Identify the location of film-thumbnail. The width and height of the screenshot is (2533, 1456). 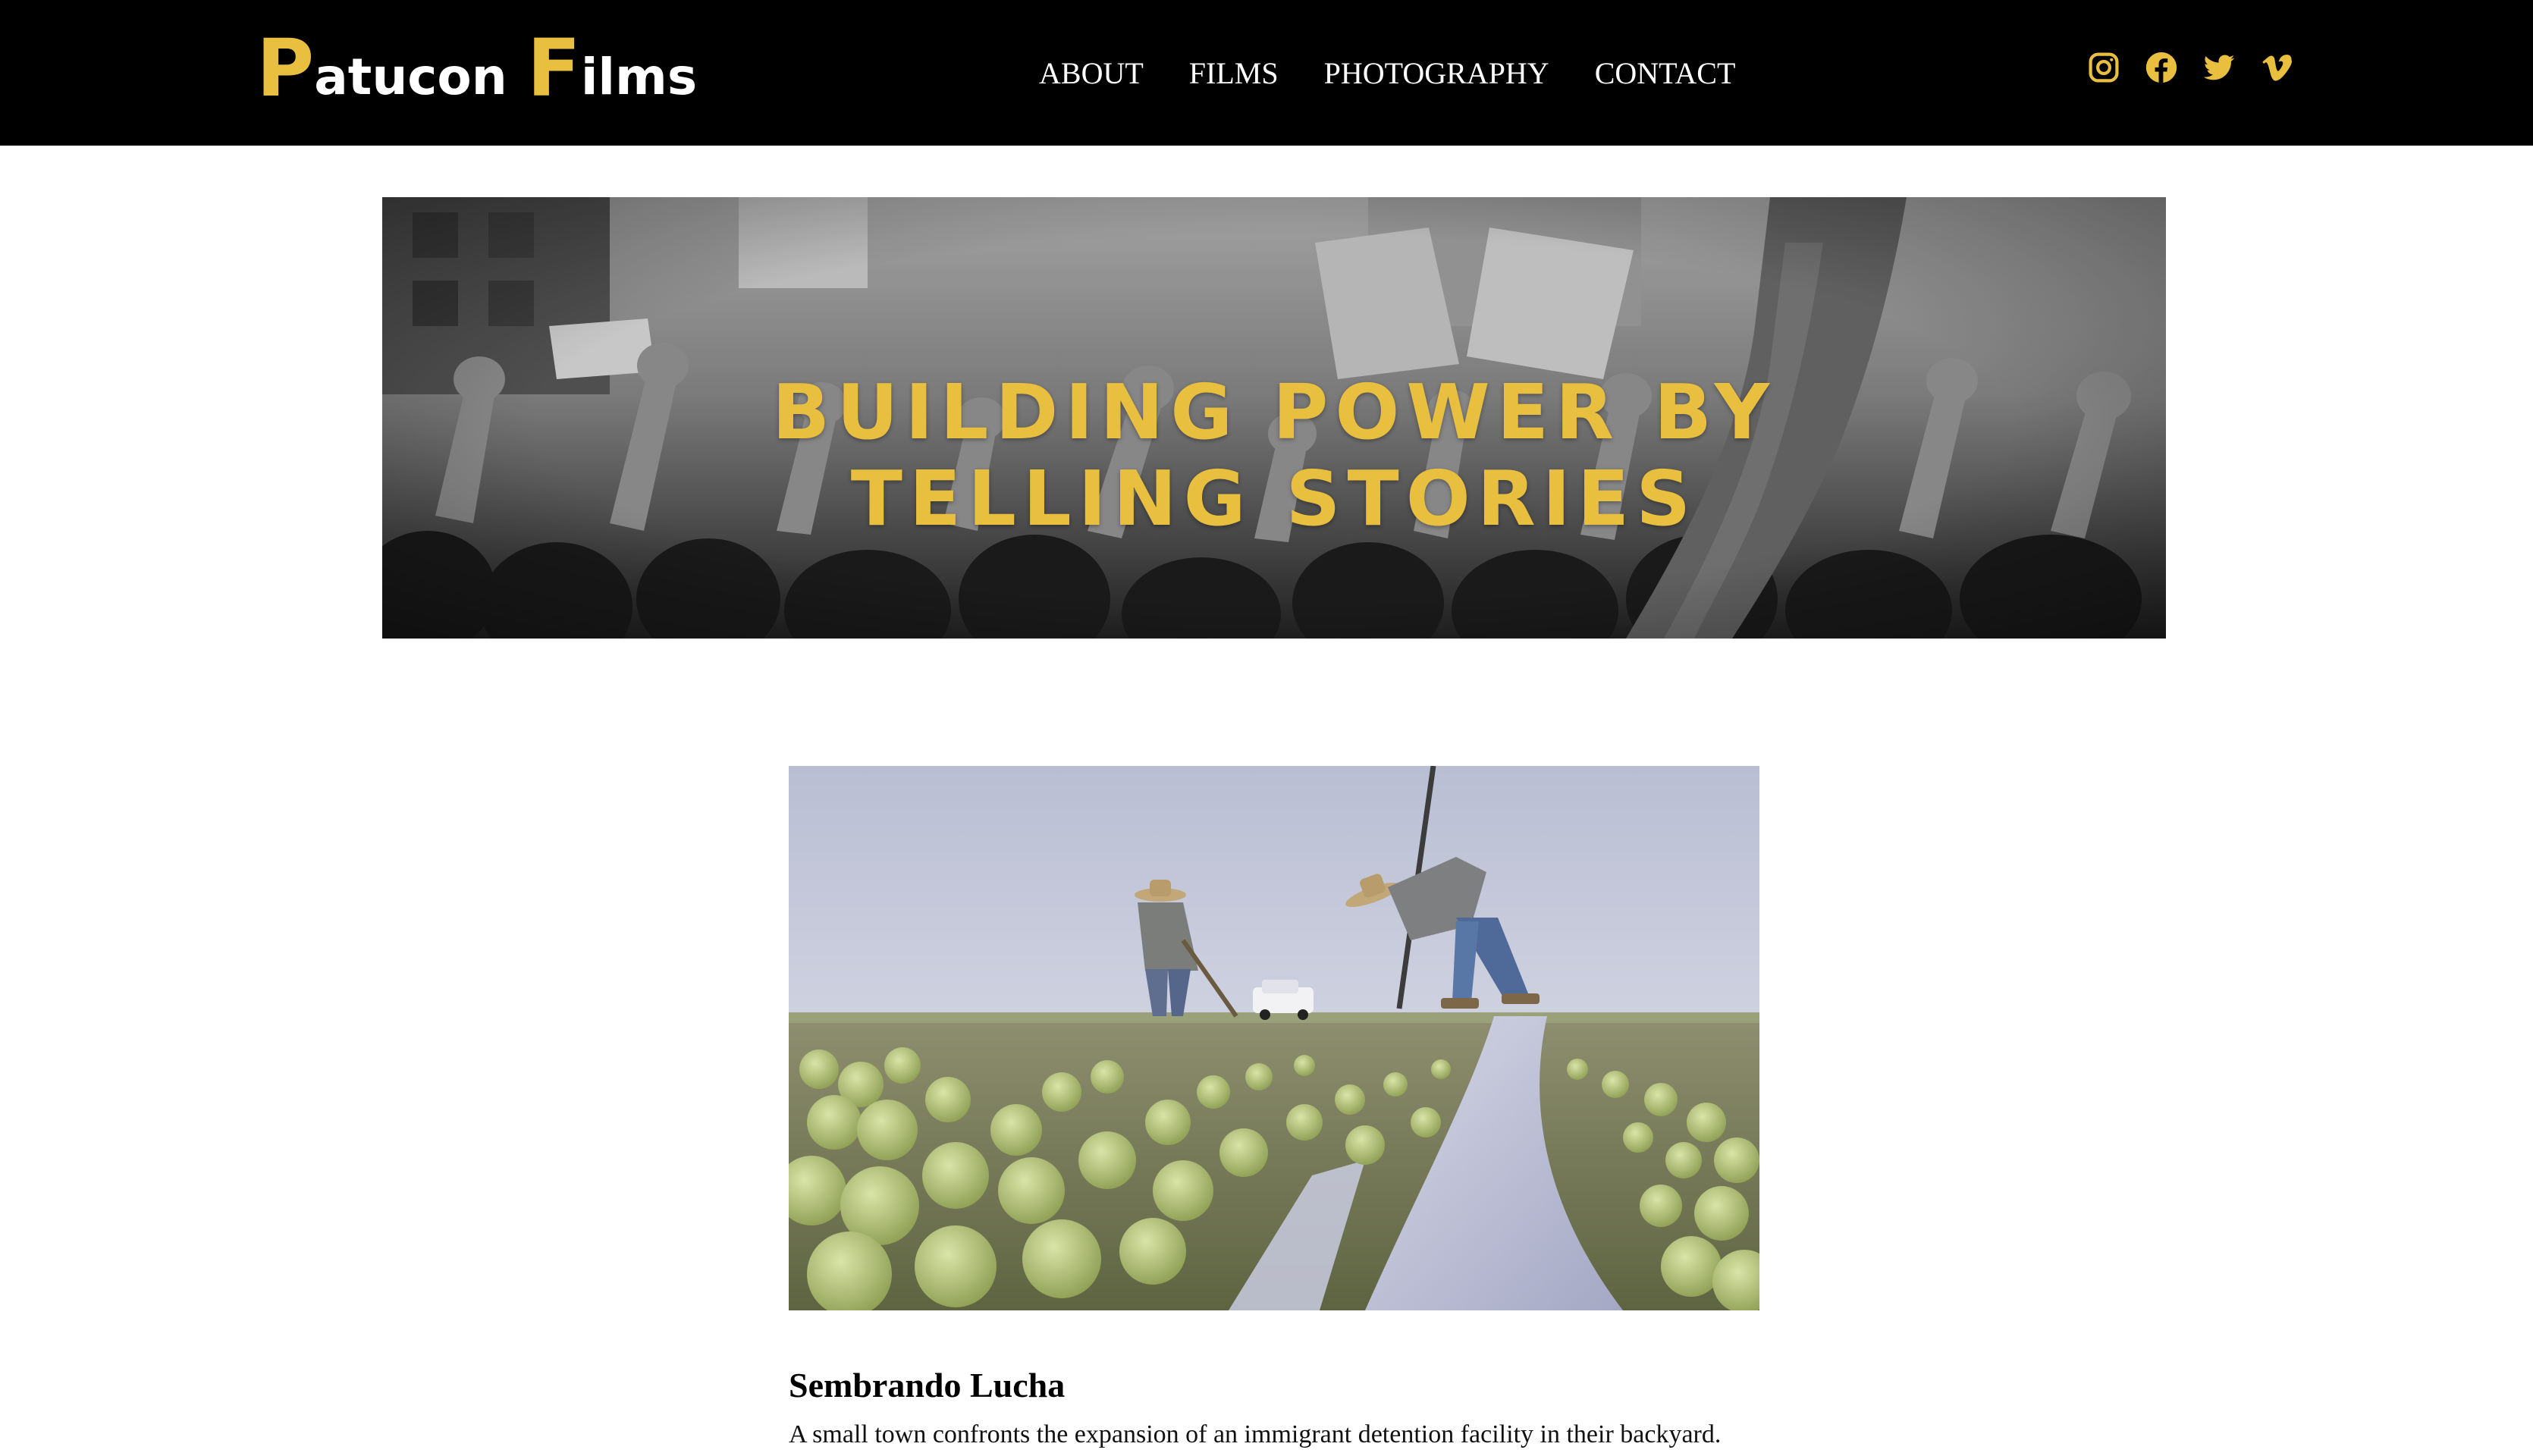
(1274, 1038).